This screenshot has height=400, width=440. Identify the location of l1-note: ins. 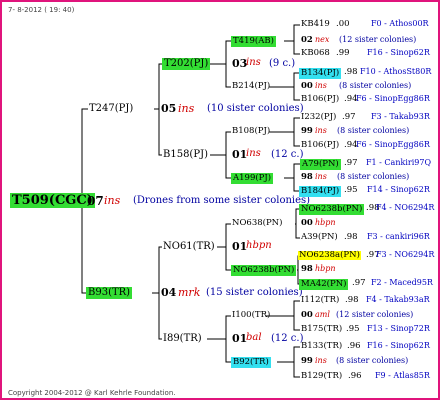
(186, 108).